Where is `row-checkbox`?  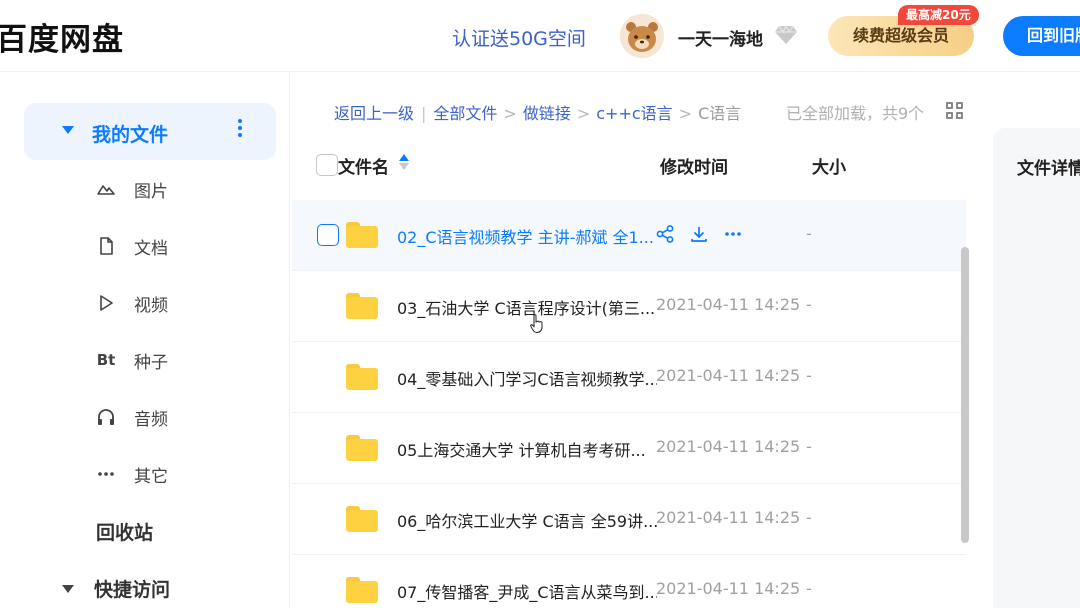
row-checkbox is located at coordinates (328, 235).